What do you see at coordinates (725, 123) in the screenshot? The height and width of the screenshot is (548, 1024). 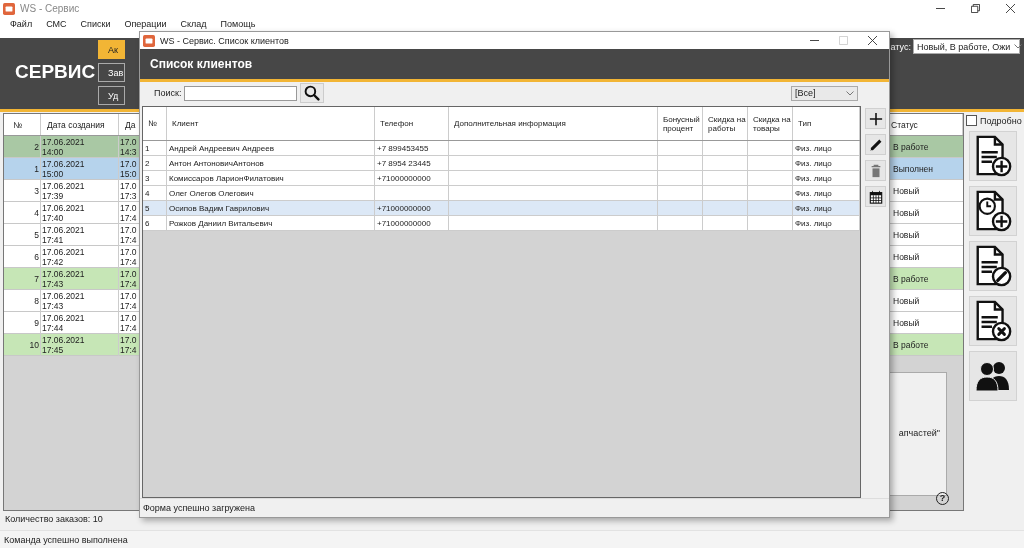 I see `column-header: Скидка на работы` at bounding box center [725, 123].